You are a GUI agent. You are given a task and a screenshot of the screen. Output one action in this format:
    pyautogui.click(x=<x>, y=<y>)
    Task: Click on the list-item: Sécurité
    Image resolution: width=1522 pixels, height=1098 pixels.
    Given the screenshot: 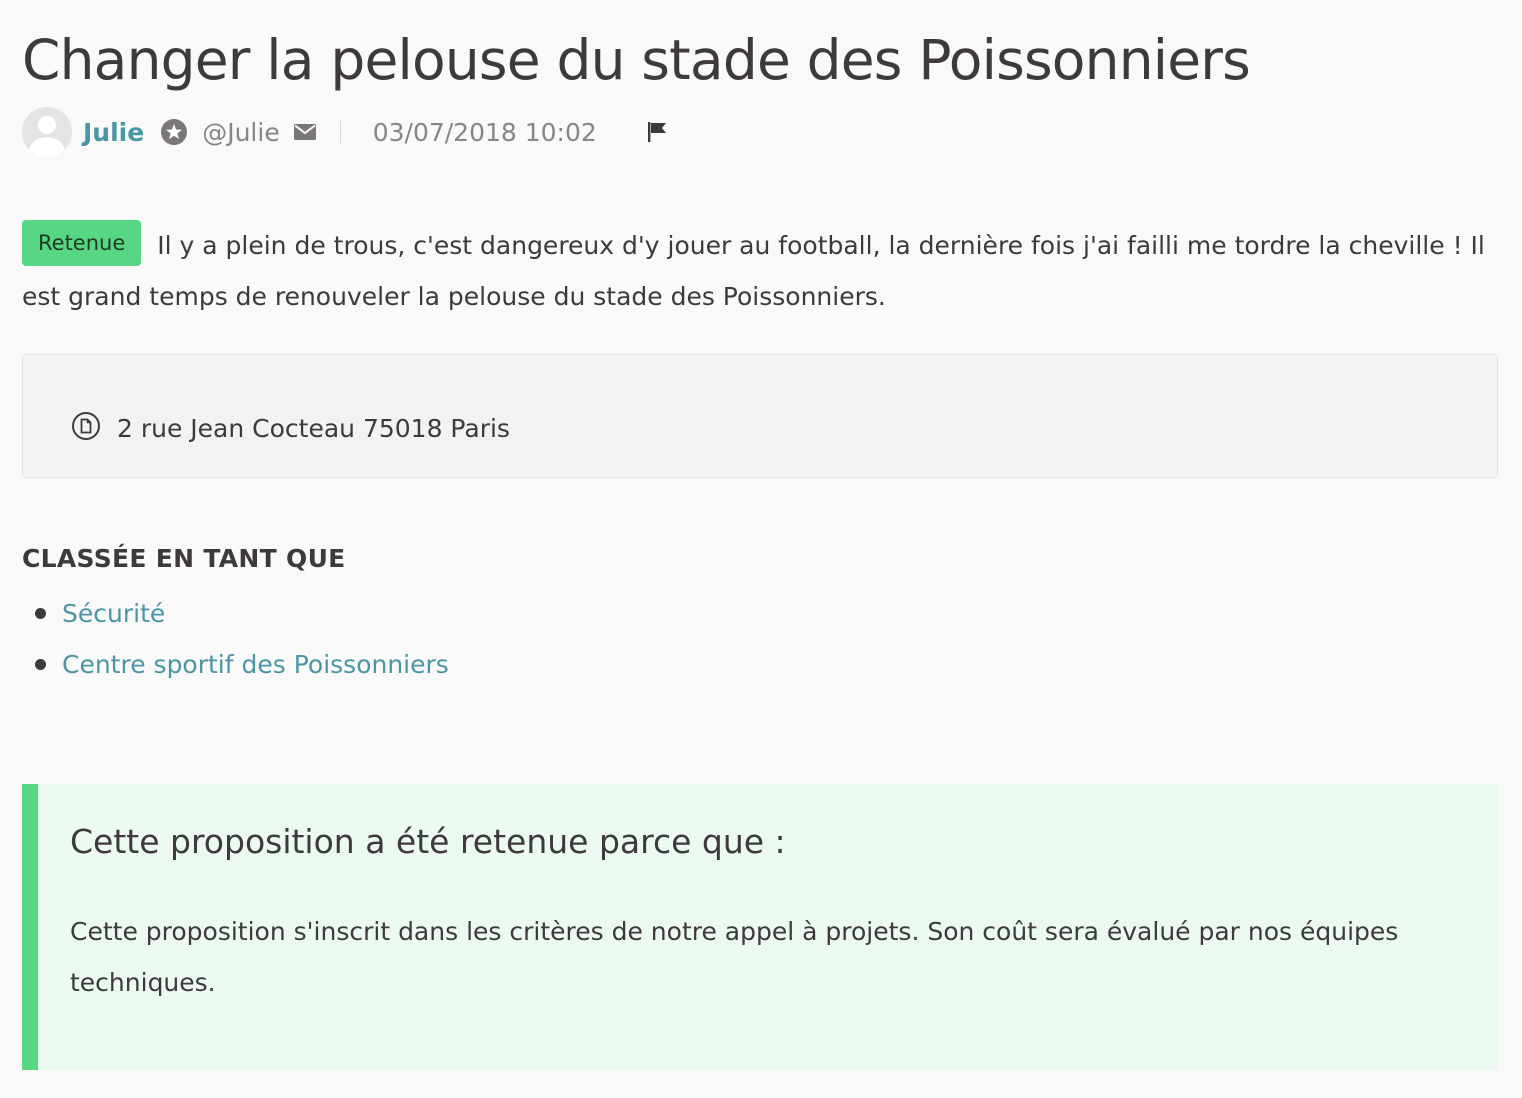 What is the action you would take?
    pyautogui.click(x=235, y=613)
    